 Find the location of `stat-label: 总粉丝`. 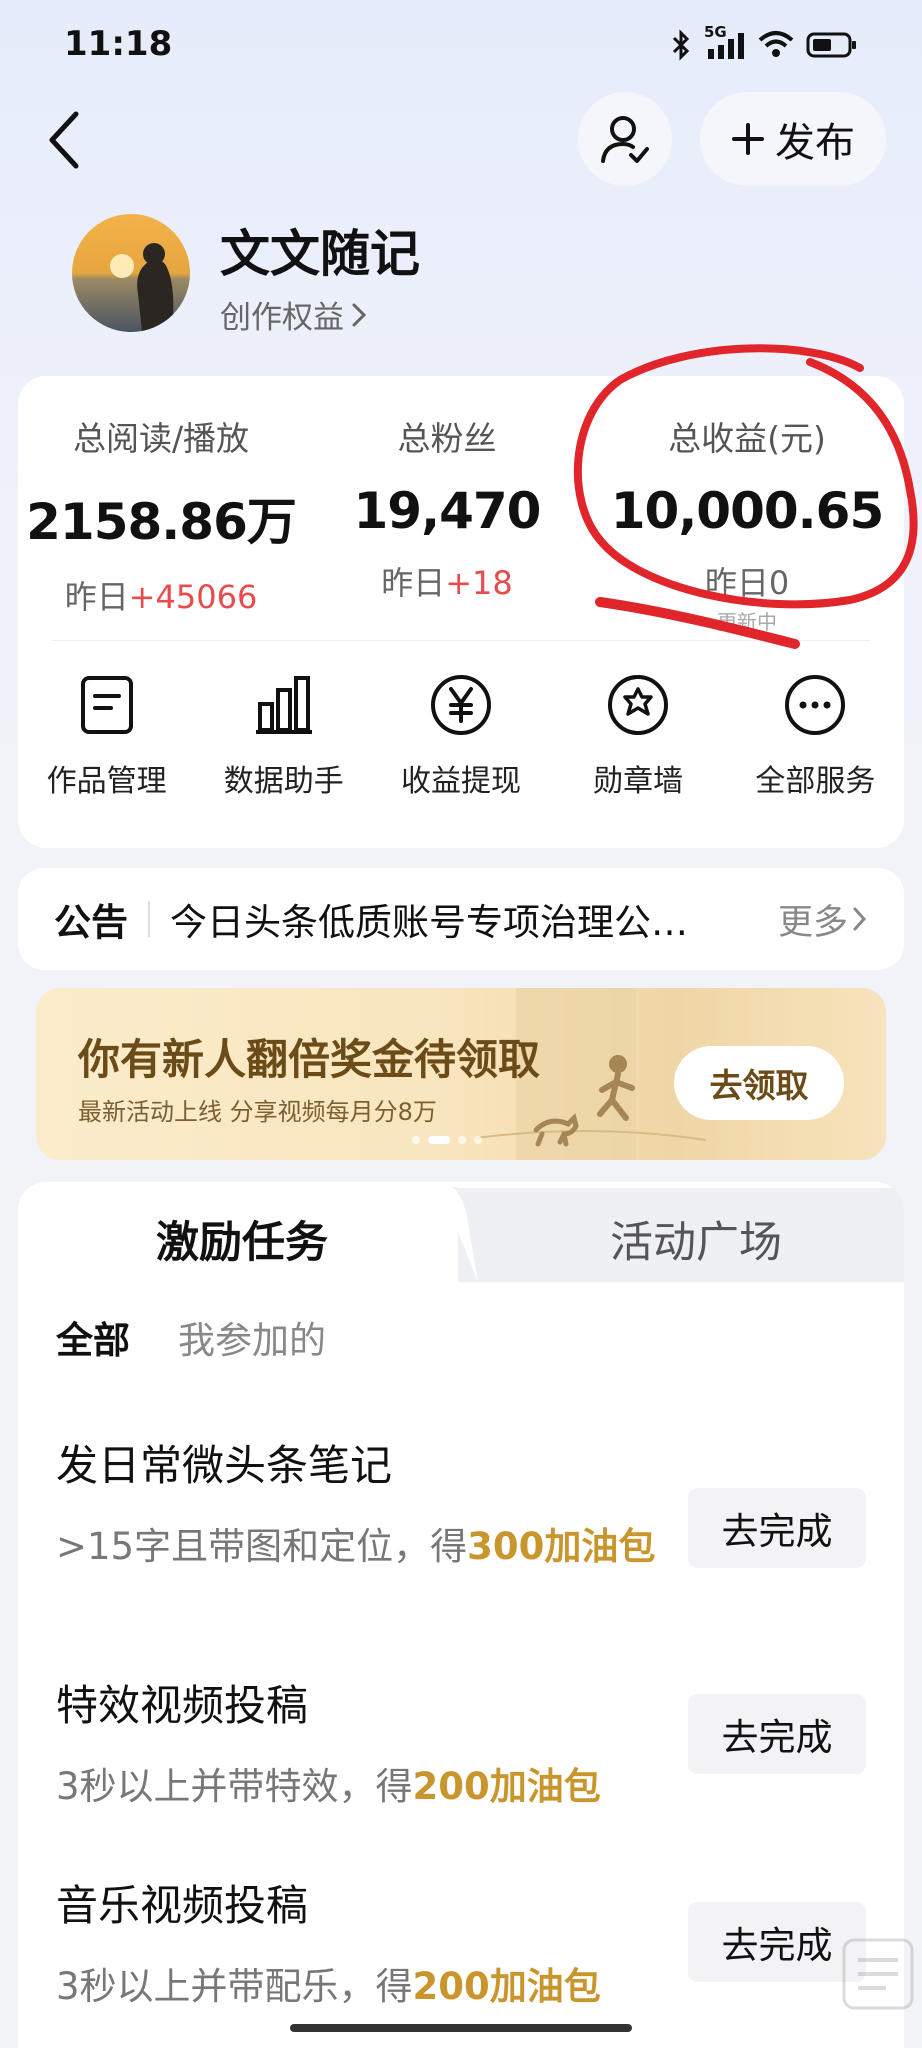

stat-label: 总粉丝 is located at coordinates (447, 438).